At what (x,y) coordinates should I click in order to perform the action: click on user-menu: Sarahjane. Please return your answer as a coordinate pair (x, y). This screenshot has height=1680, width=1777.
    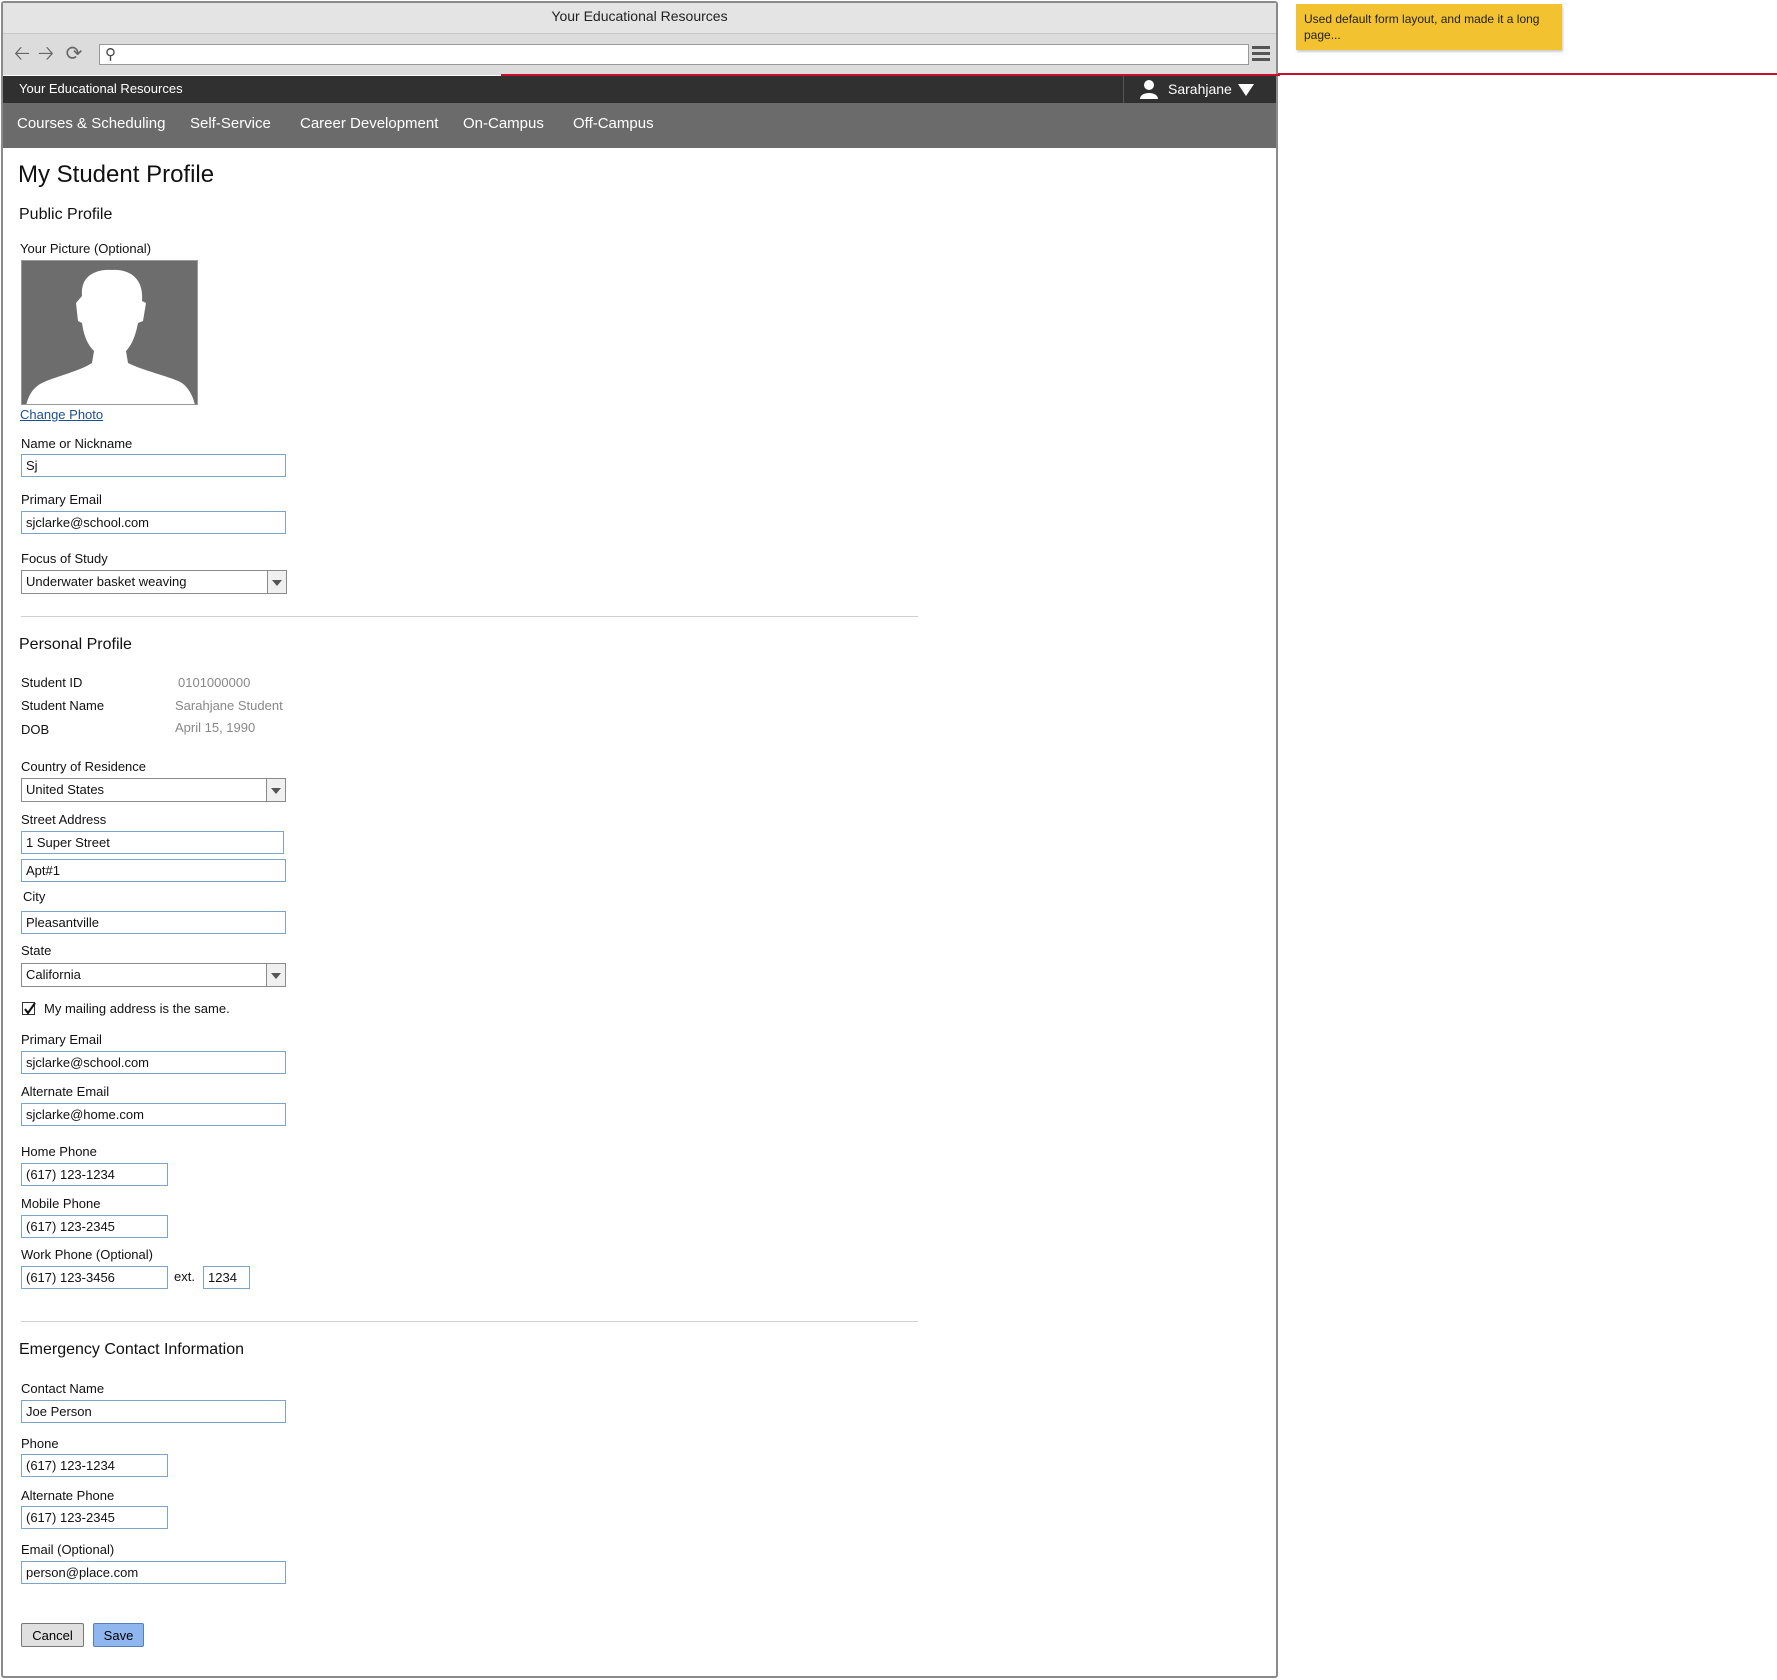
    Looking at the image, I should click on (1199, 89).